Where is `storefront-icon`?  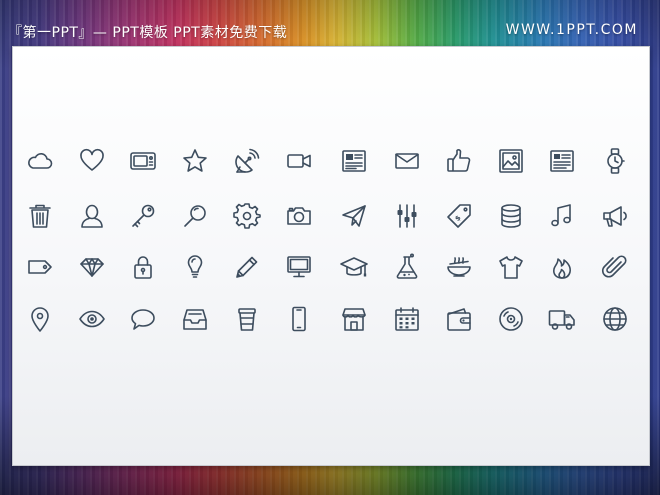
storefront-icon is located at coordinates (354, 319).